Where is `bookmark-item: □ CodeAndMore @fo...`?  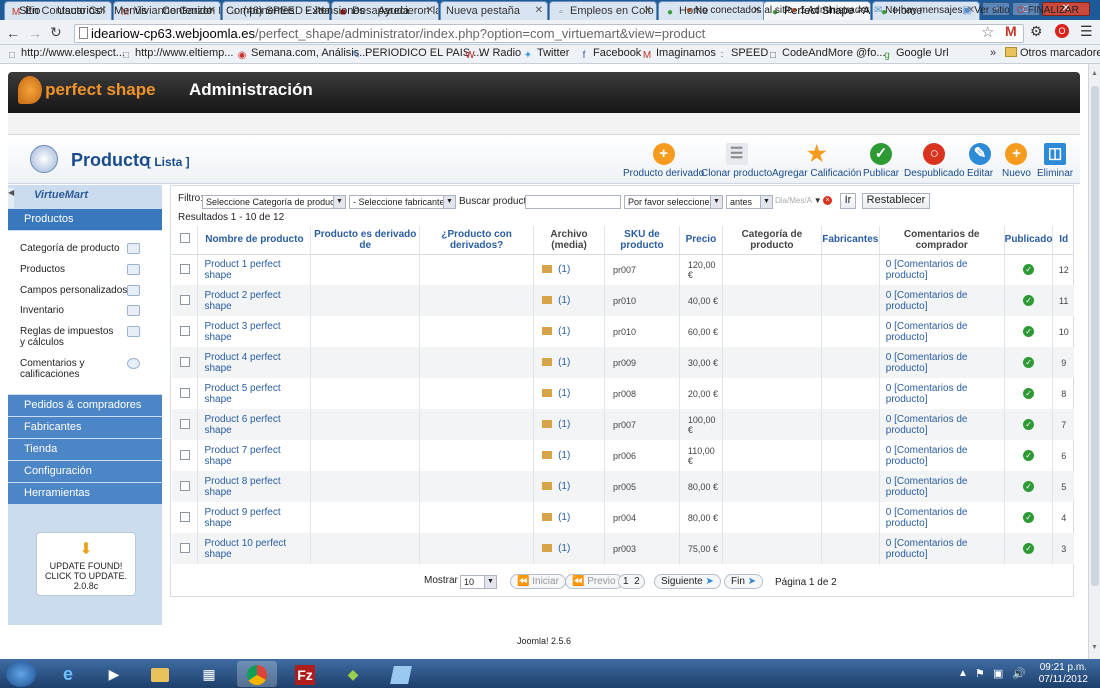
bookmark-item: □ CodeAndMore @fo... is located at coordinates (826, 54).